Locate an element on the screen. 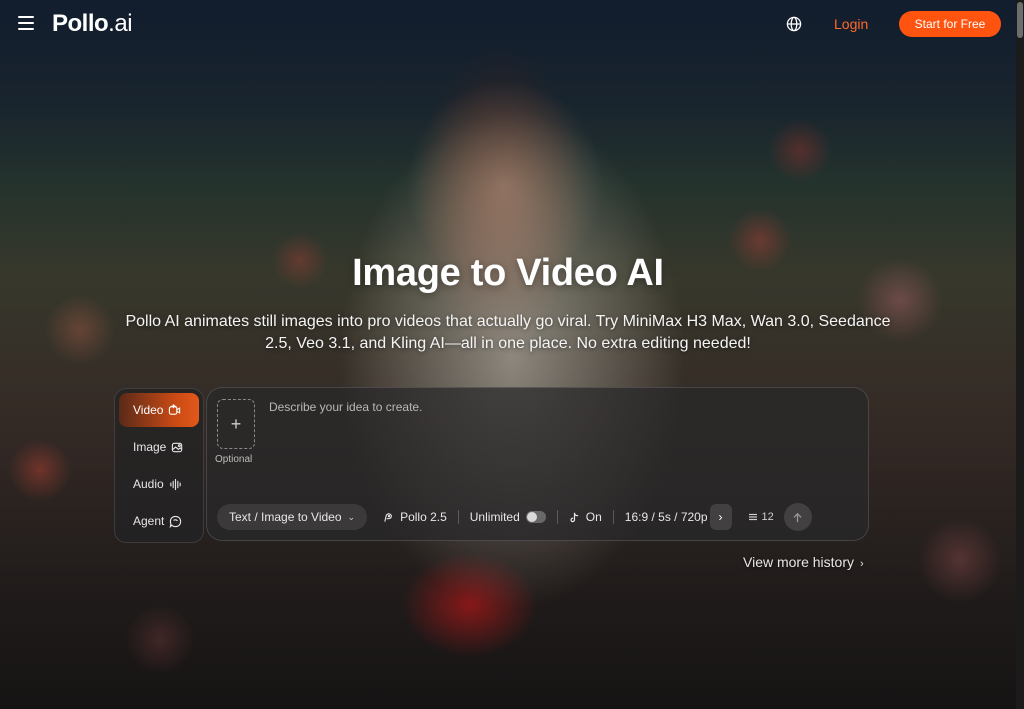 The image size is (1024, 709). tab-agent: Agent is located at coordinates (159, 521).